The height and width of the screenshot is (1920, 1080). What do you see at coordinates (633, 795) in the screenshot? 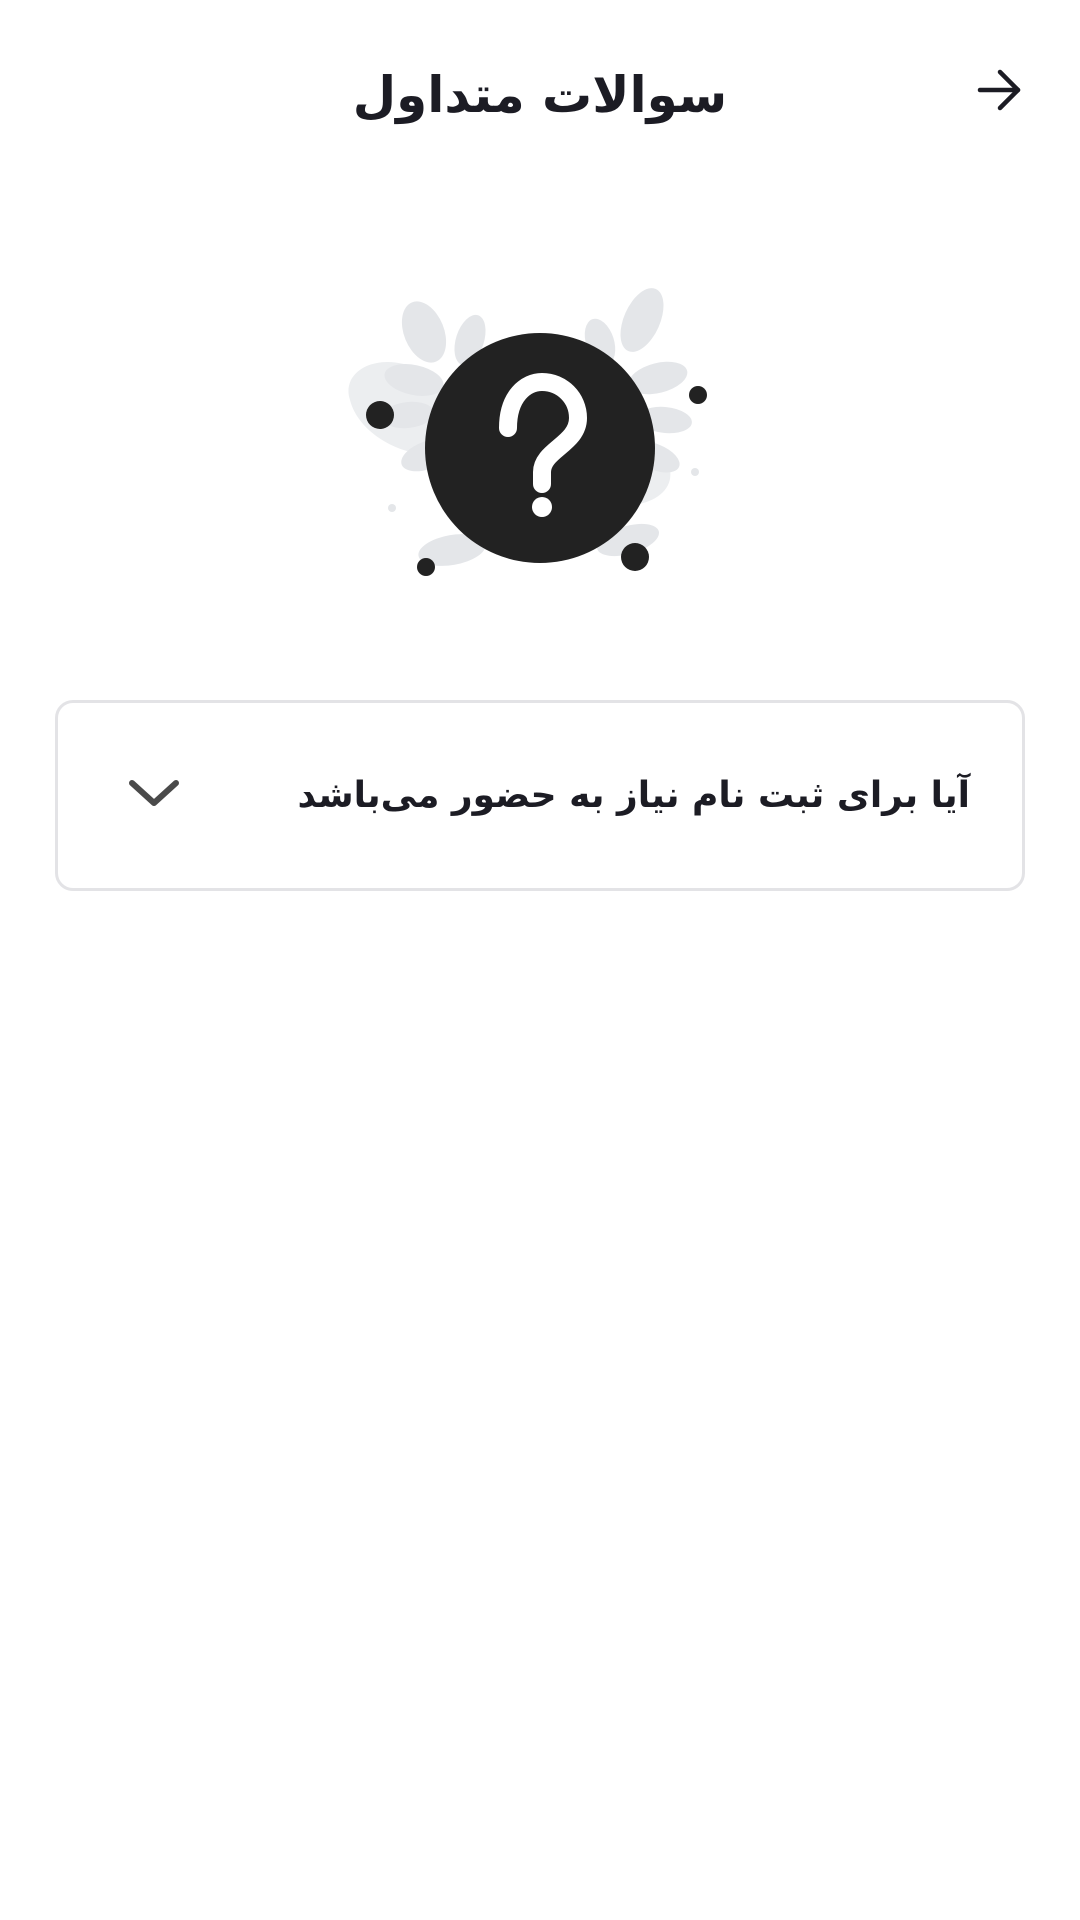
I see `faq-question: آیا برای ثبت نام نیاز به حضور می‌باشد` at bounding box center [633, 795].